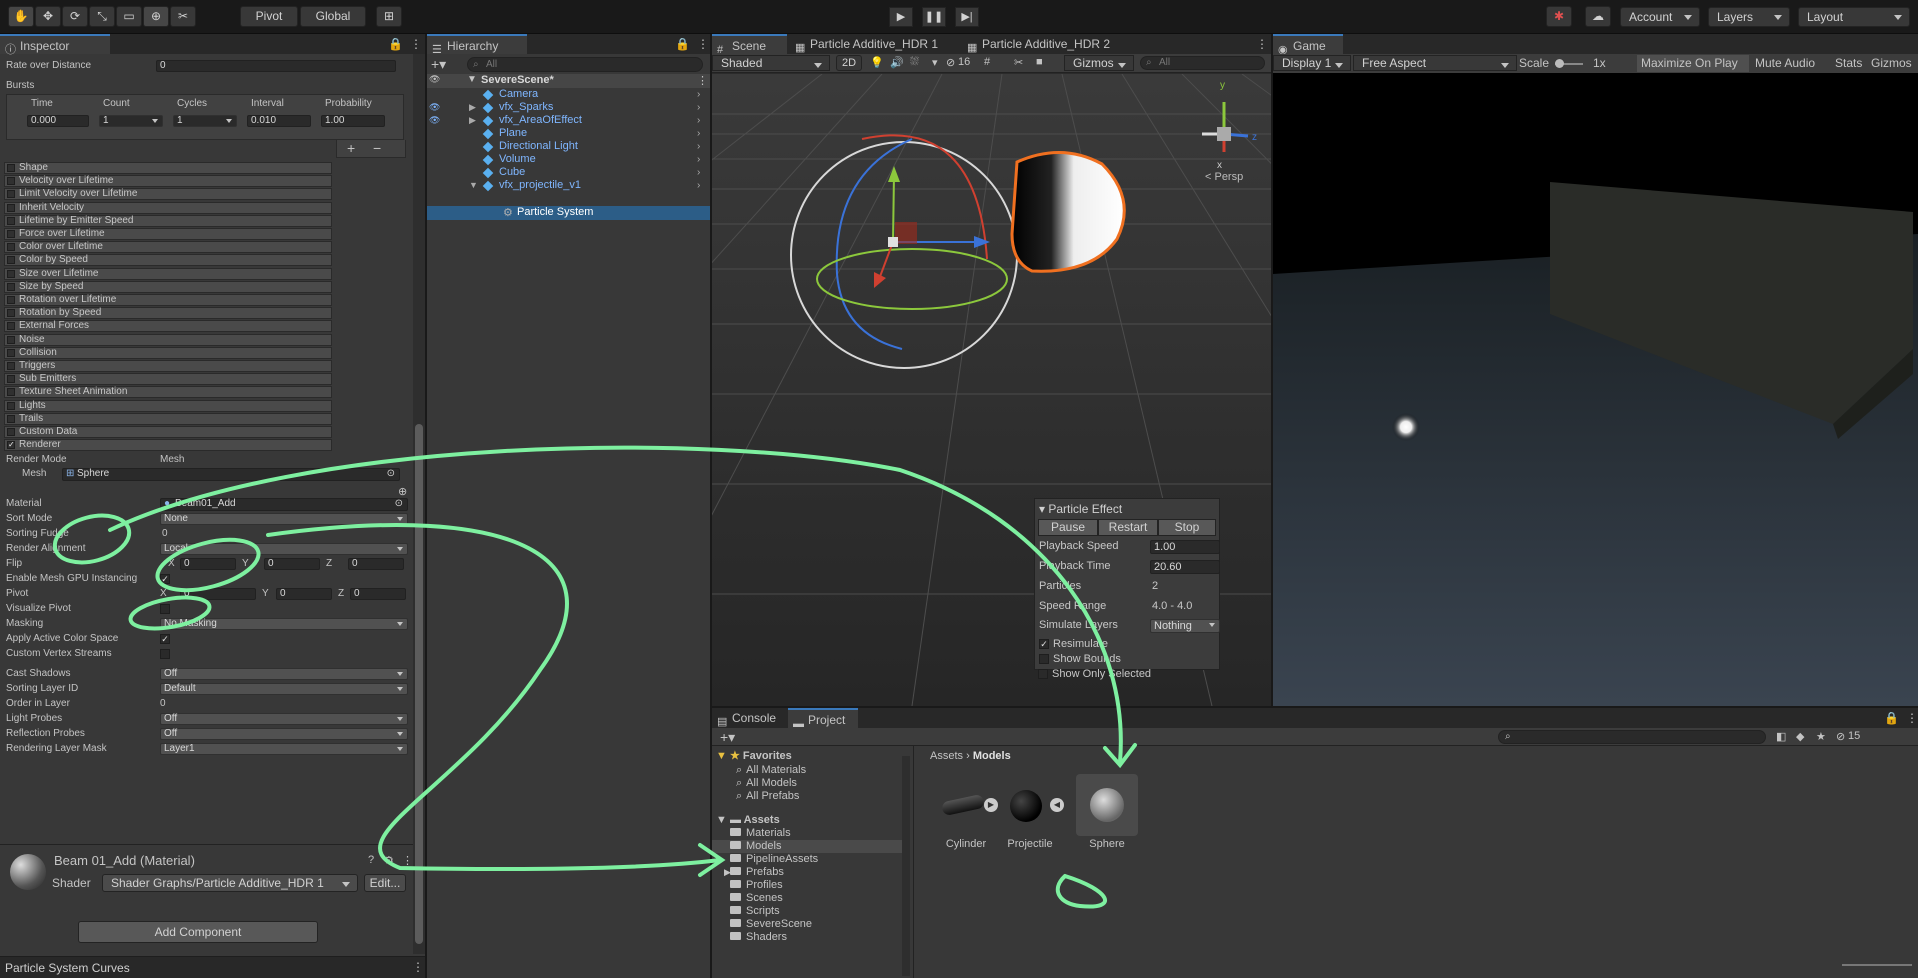 Image resolution: width=1918 pixels, height=978 pixels. I want to click on asset-sphere, so click(1107, 805).